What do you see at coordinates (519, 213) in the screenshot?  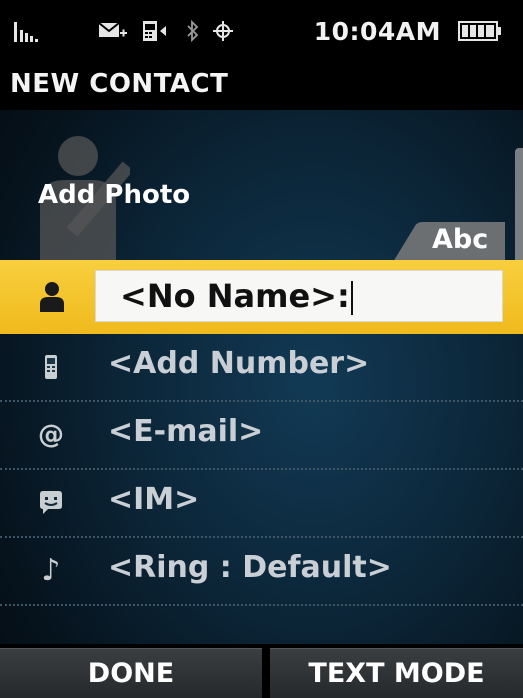 I see `scrollbar` at bounding box center [519, 213].